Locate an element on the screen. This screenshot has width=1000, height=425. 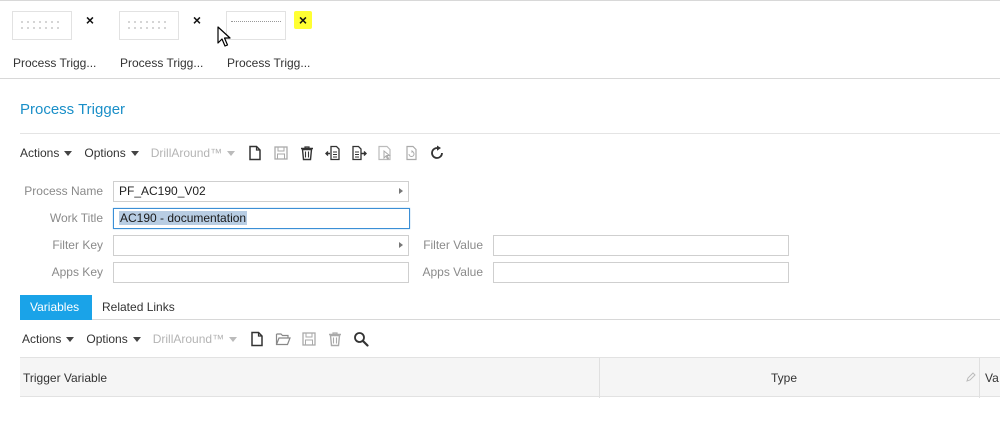
edit-pencil-icon is located at coordinates (971, 377).